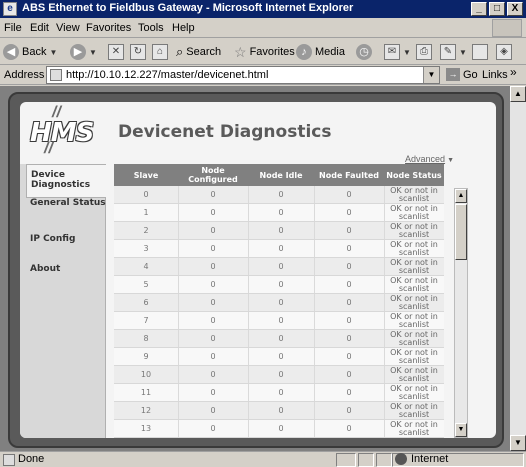  Describe the element at coordinates (264, 52) in the screenshot. I see `favorites-button: ☆ Favorites` at that location.